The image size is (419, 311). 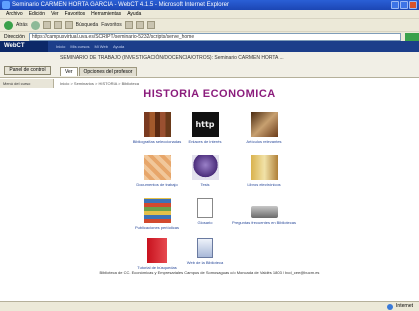 I want to click on folder-icon, so click(x=157, y=250).